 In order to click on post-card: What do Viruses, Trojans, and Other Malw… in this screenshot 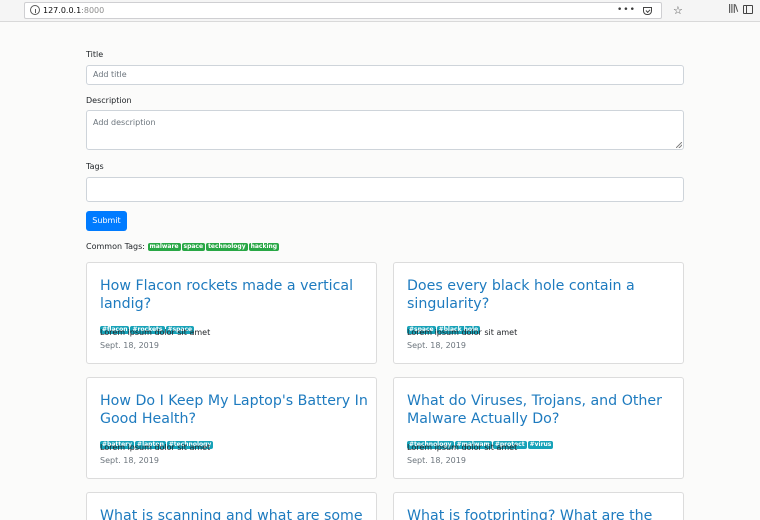, I will do `click(538, 428)`.